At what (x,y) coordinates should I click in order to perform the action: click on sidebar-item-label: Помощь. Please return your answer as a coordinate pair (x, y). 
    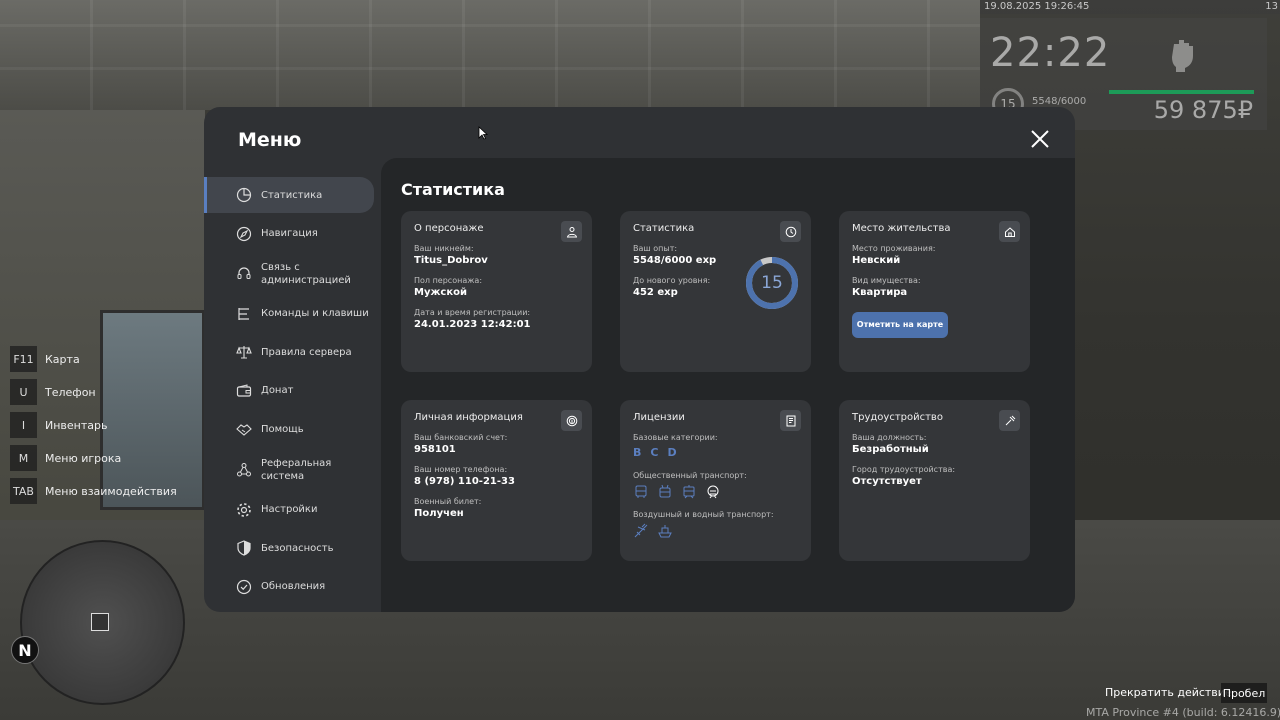
    Looking at the image, I should click on (282, 430).